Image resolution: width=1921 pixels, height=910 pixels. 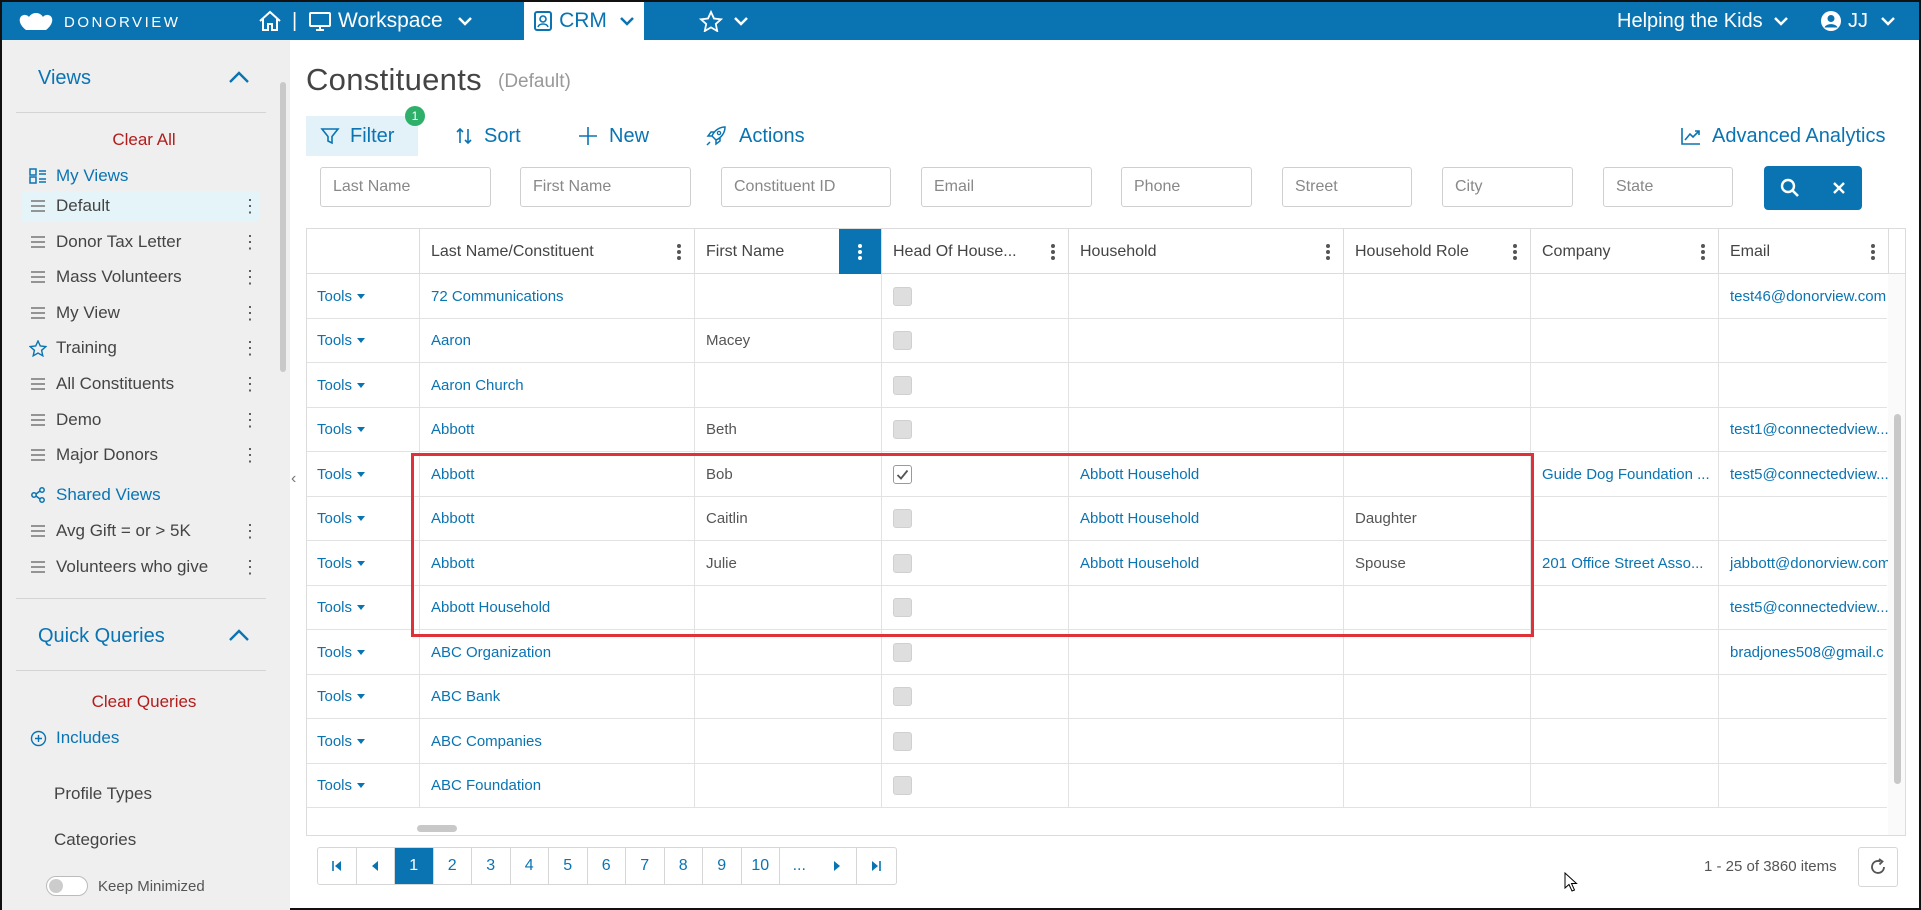 What do you see at coordinates (293, 479) in the screenshot?
I see `collapse-sidebar-icon: ‹` at bounding box center [293, 479].